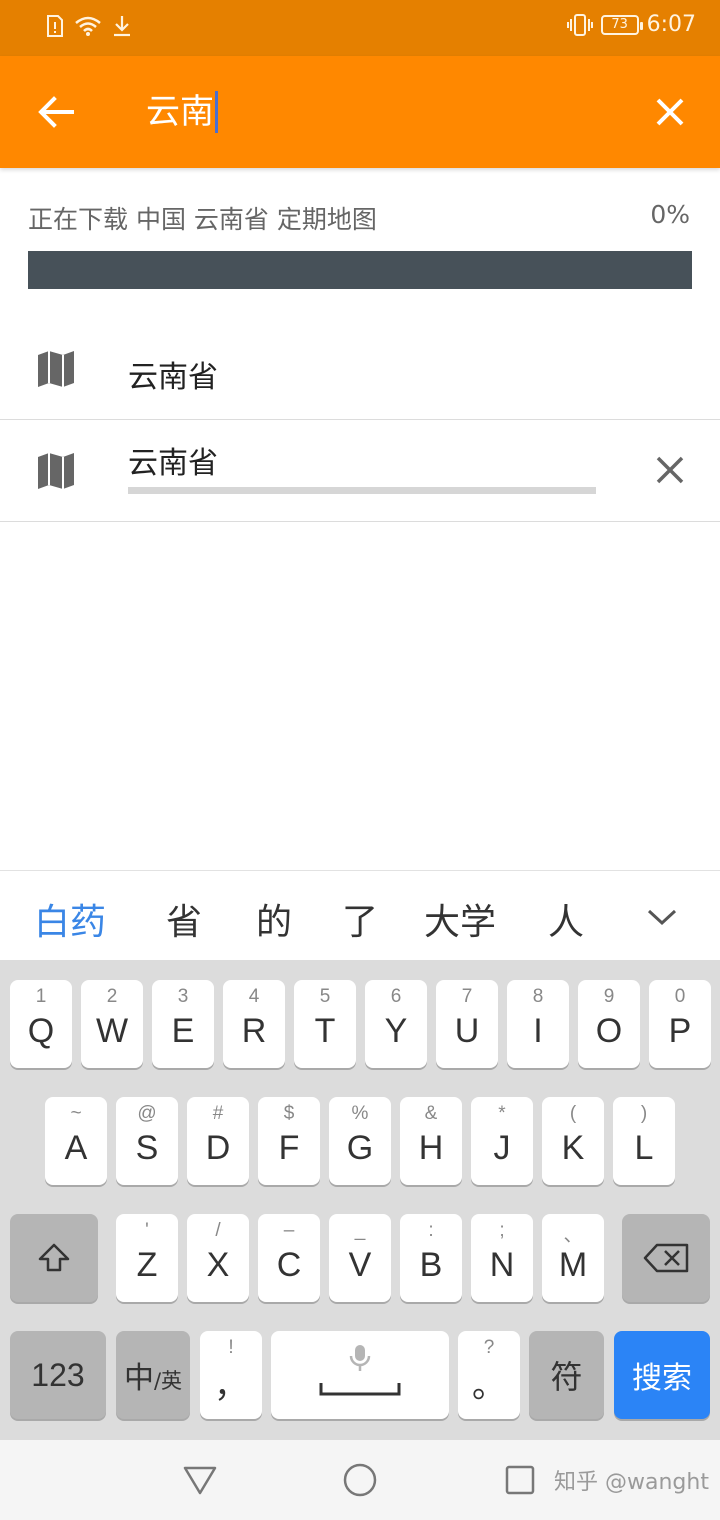 The image size is (720, 1520). Describe the element at coordinates (325, 996) in the screenshot. I see `key-sub-label: 5` at that location.